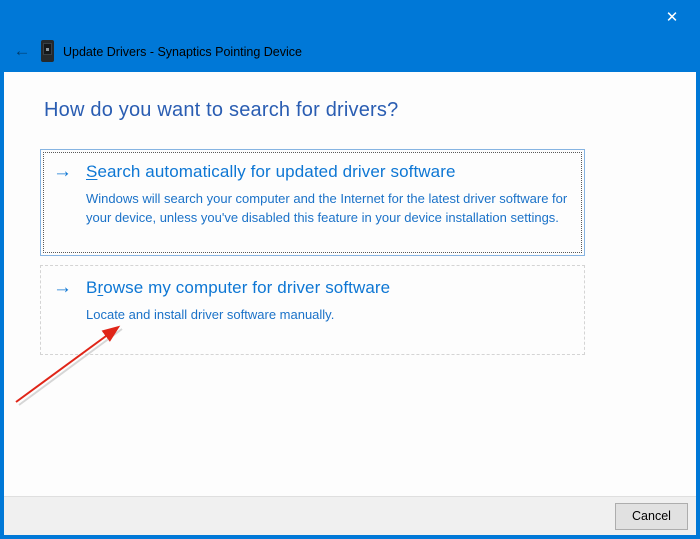 The height and width of the screenshot is (539, 700). Describe the element at coordinates (92, 171) in the screenshot. I see `accelerator-letter: S` at that location.